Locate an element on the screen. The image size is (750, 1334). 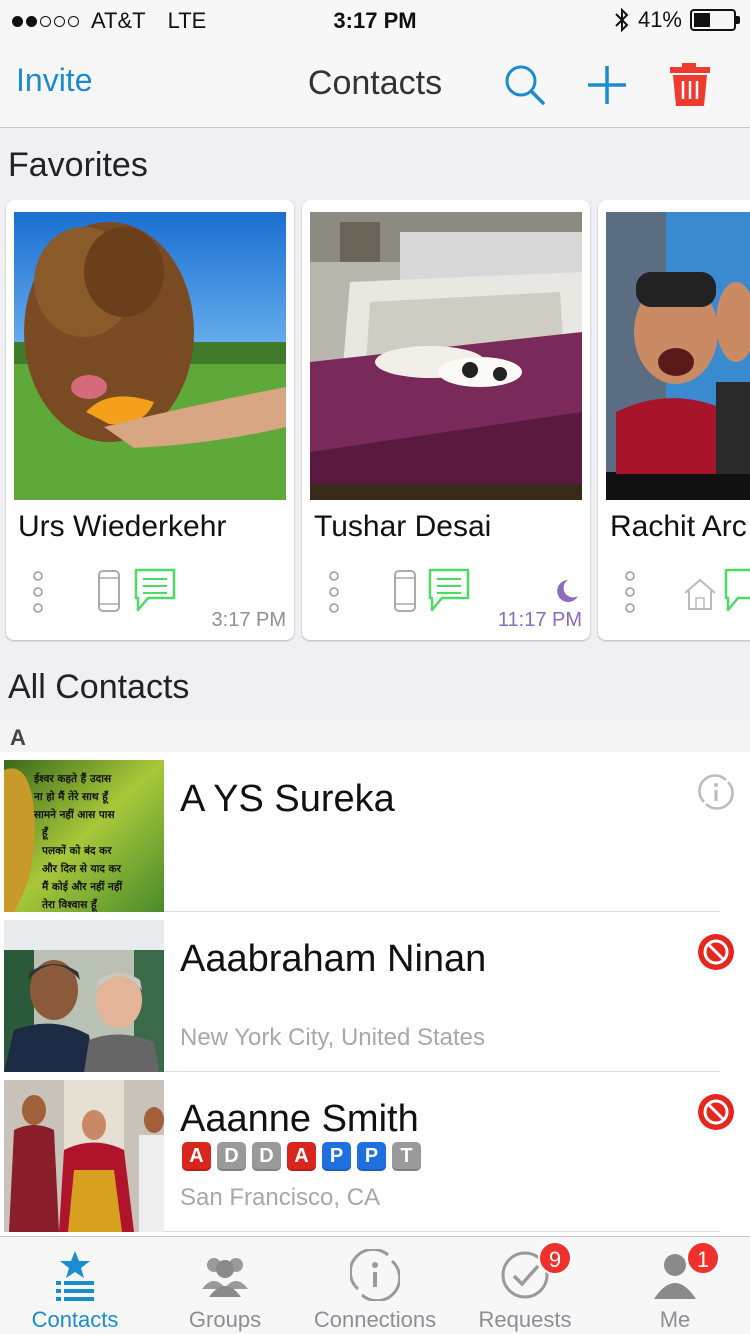
tab-me: 1 Me is located at coordinates (675, 1285).